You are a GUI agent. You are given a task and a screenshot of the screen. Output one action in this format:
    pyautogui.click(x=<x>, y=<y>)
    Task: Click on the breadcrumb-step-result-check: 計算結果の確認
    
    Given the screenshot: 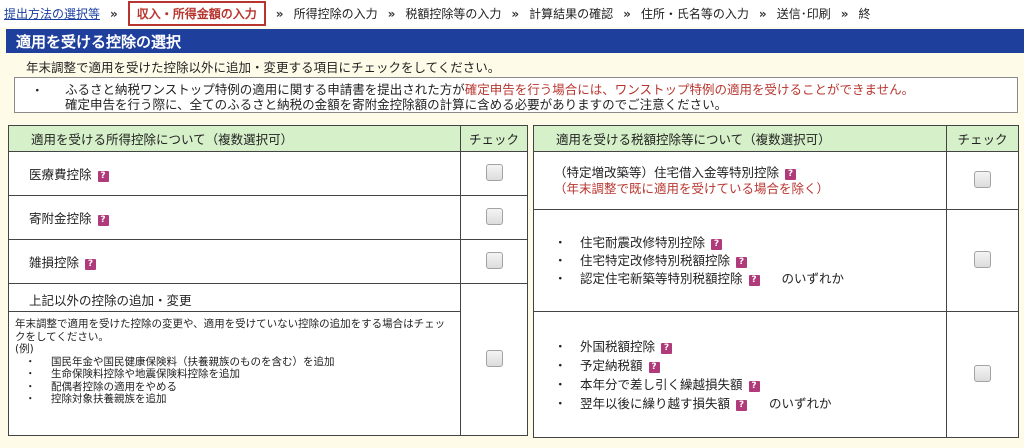 What is the action you would take?
    pyautogui.click(x=571, y=14)
    